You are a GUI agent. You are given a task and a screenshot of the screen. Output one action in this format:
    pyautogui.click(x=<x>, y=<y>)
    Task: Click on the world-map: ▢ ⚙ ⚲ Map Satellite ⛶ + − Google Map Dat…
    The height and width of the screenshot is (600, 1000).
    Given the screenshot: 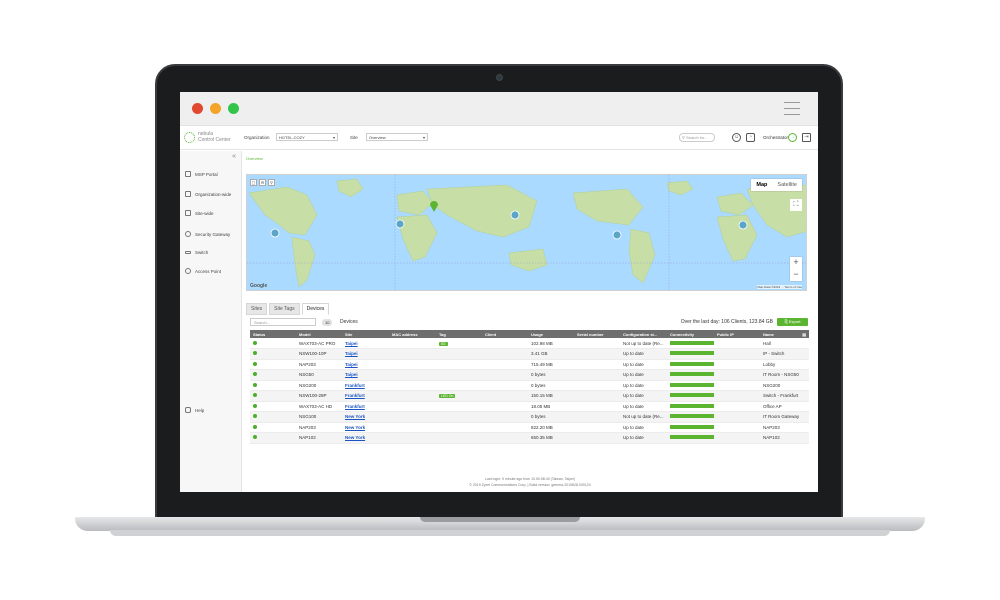 What is the action you would take?
    pyautogui.click(x=526, y=232)
    